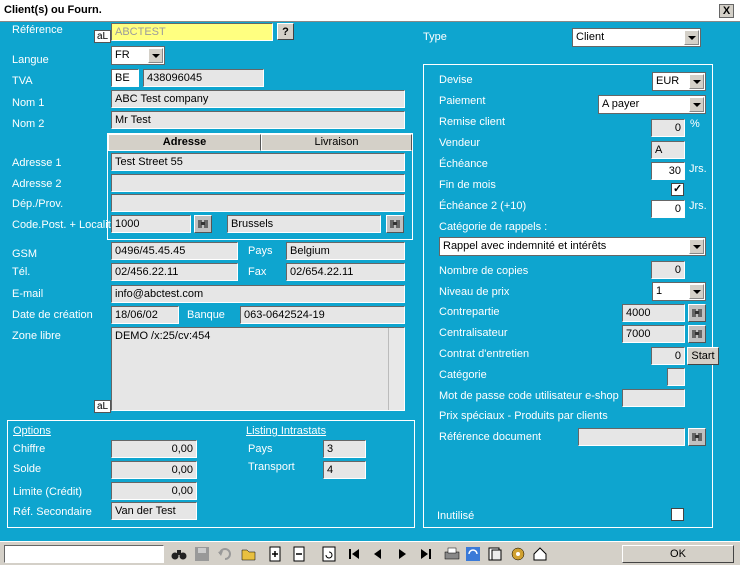 The height and width of the screenshot is (565, 740). Describe the element at coordinates (467, 185) in the screenshot. I see `finmois-label: Fin de mois` at that location.